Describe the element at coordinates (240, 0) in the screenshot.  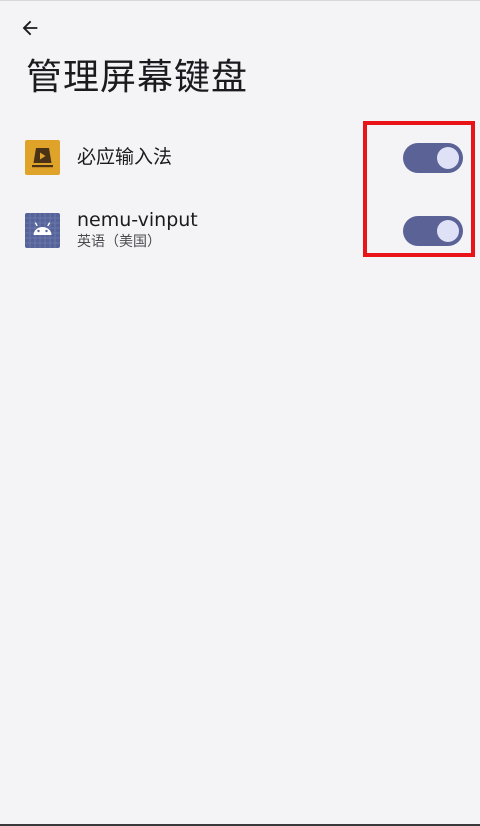
I see `status-bar-edge` at that location.